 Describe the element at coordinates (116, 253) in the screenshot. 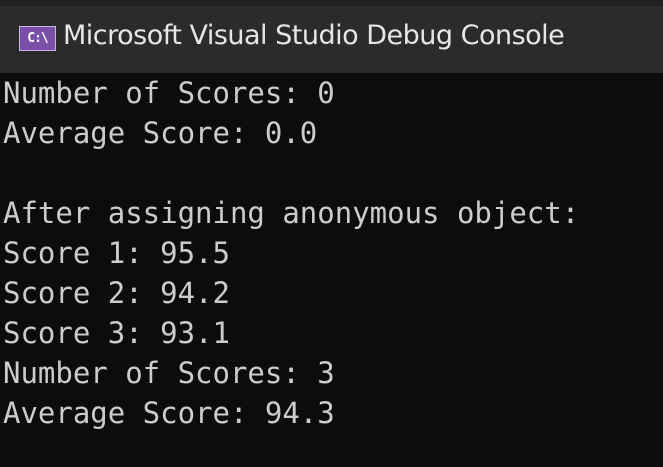

I see `console-line: Score 1: 95.5` at that location.